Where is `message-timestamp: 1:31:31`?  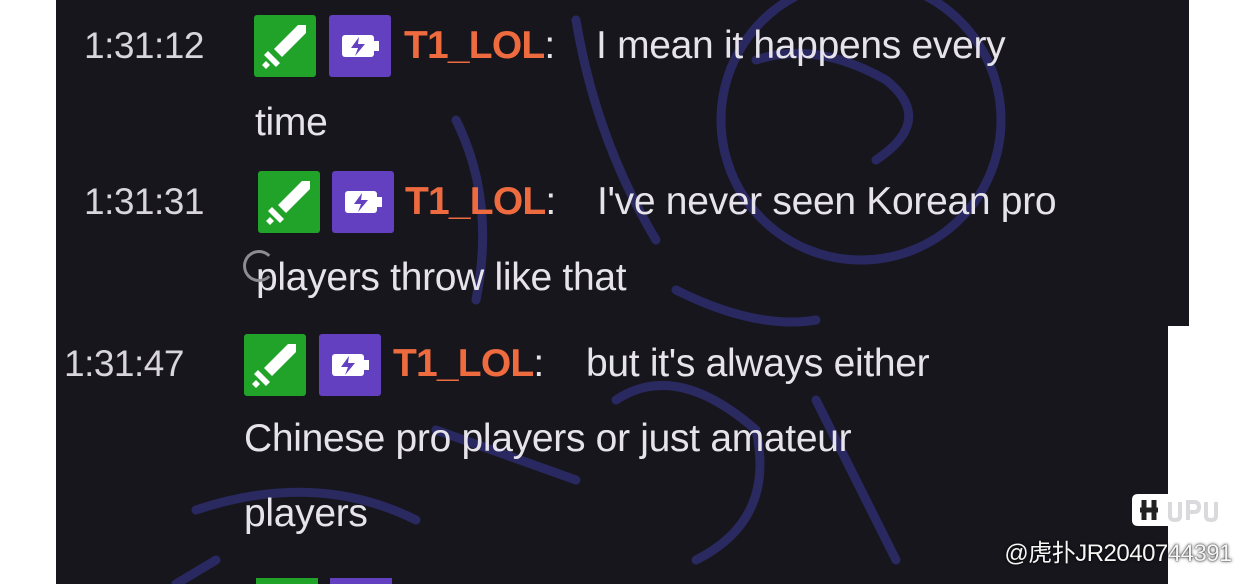 message-timestamp: 1:31:31 is located at coordinates (144, 201).